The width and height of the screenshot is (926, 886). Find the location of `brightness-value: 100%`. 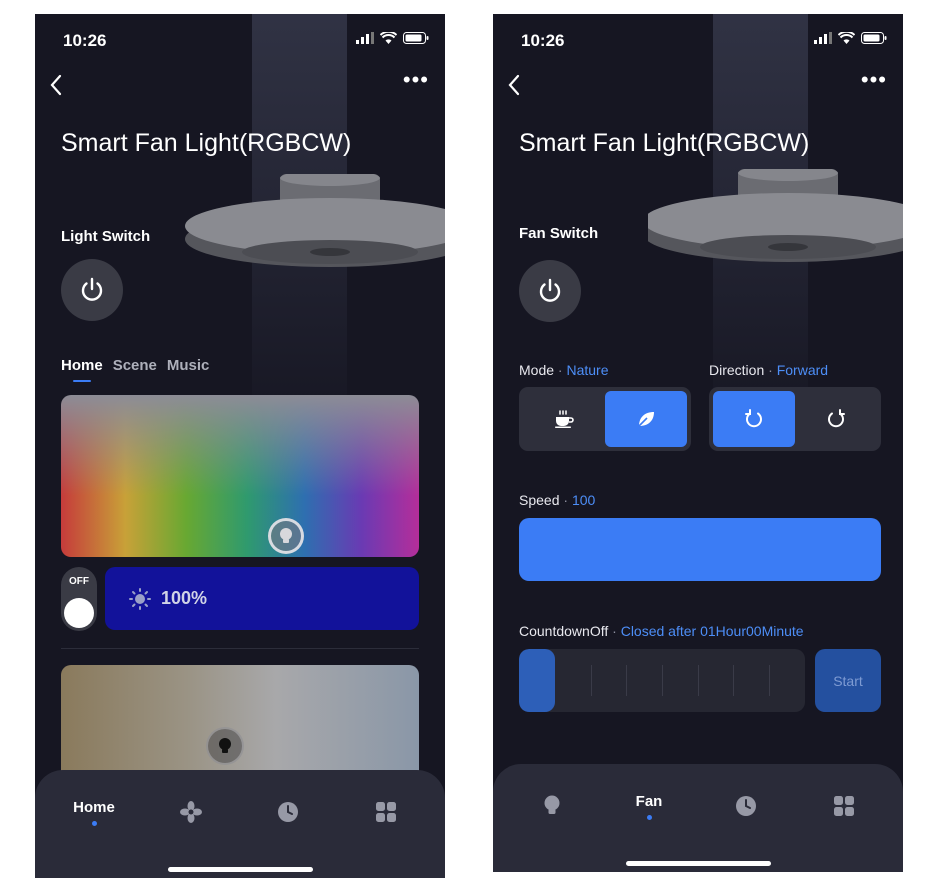

brightness-value: 100% is located at coordinates (184, 598).